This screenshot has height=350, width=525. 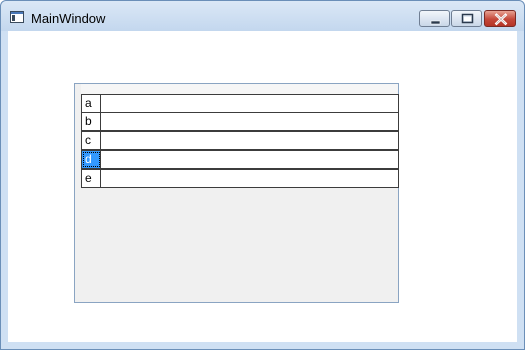 I want to click on maximize-button, so click(x=466, y=18).